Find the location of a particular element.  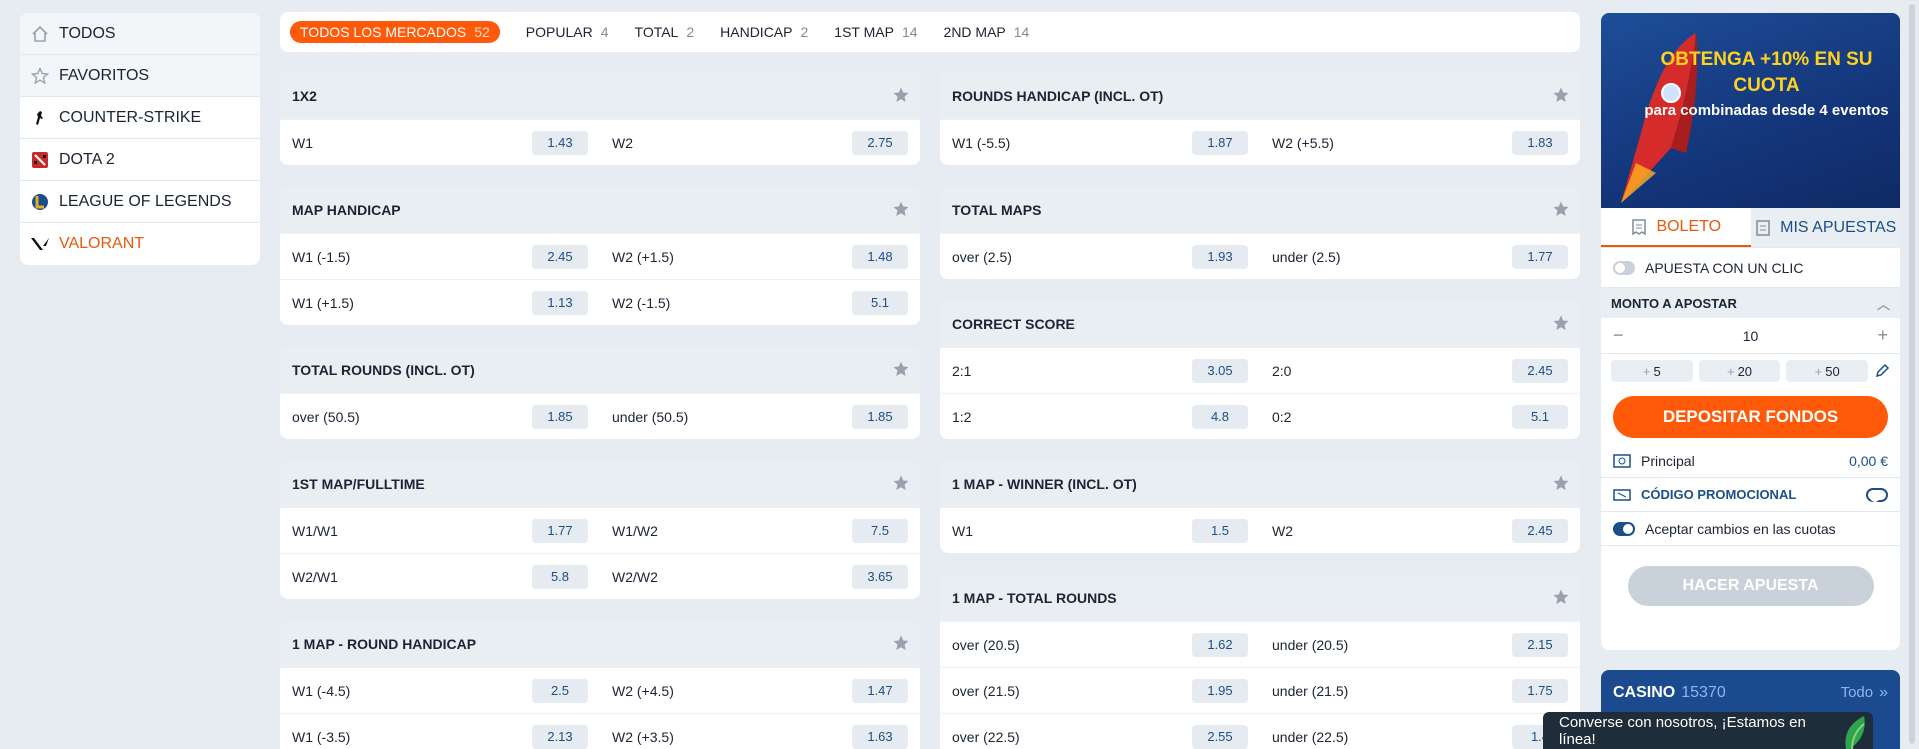

amount-header: MONTO A APOSTAR ︿ is located at coordinates (1750, 303).